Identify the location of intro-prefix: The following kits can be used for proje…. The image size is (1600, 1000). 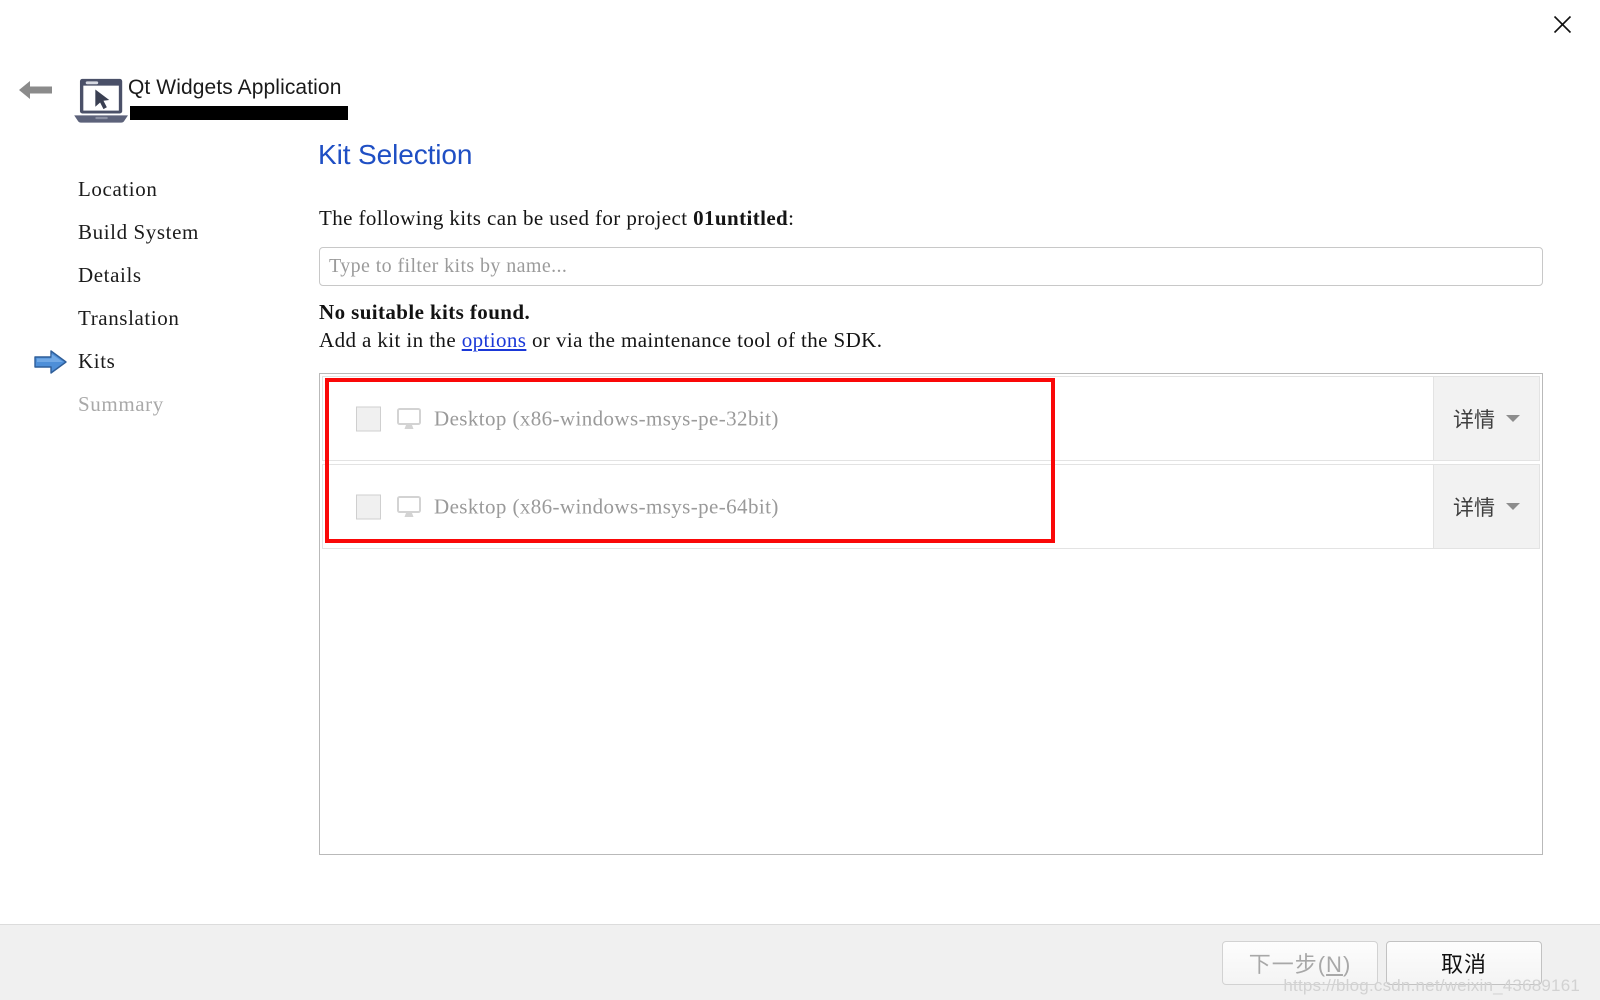
(506, 218).